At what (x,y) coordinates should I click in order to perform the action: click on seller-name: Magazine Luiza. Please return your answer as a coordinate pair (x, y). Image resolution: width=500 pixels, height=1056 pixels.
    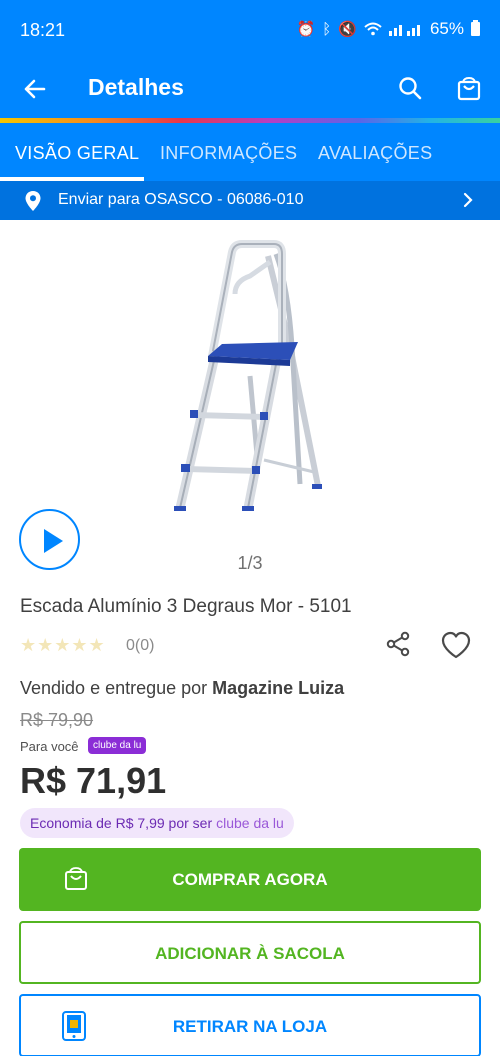
    Looking at the image, I should click on (278, 688).